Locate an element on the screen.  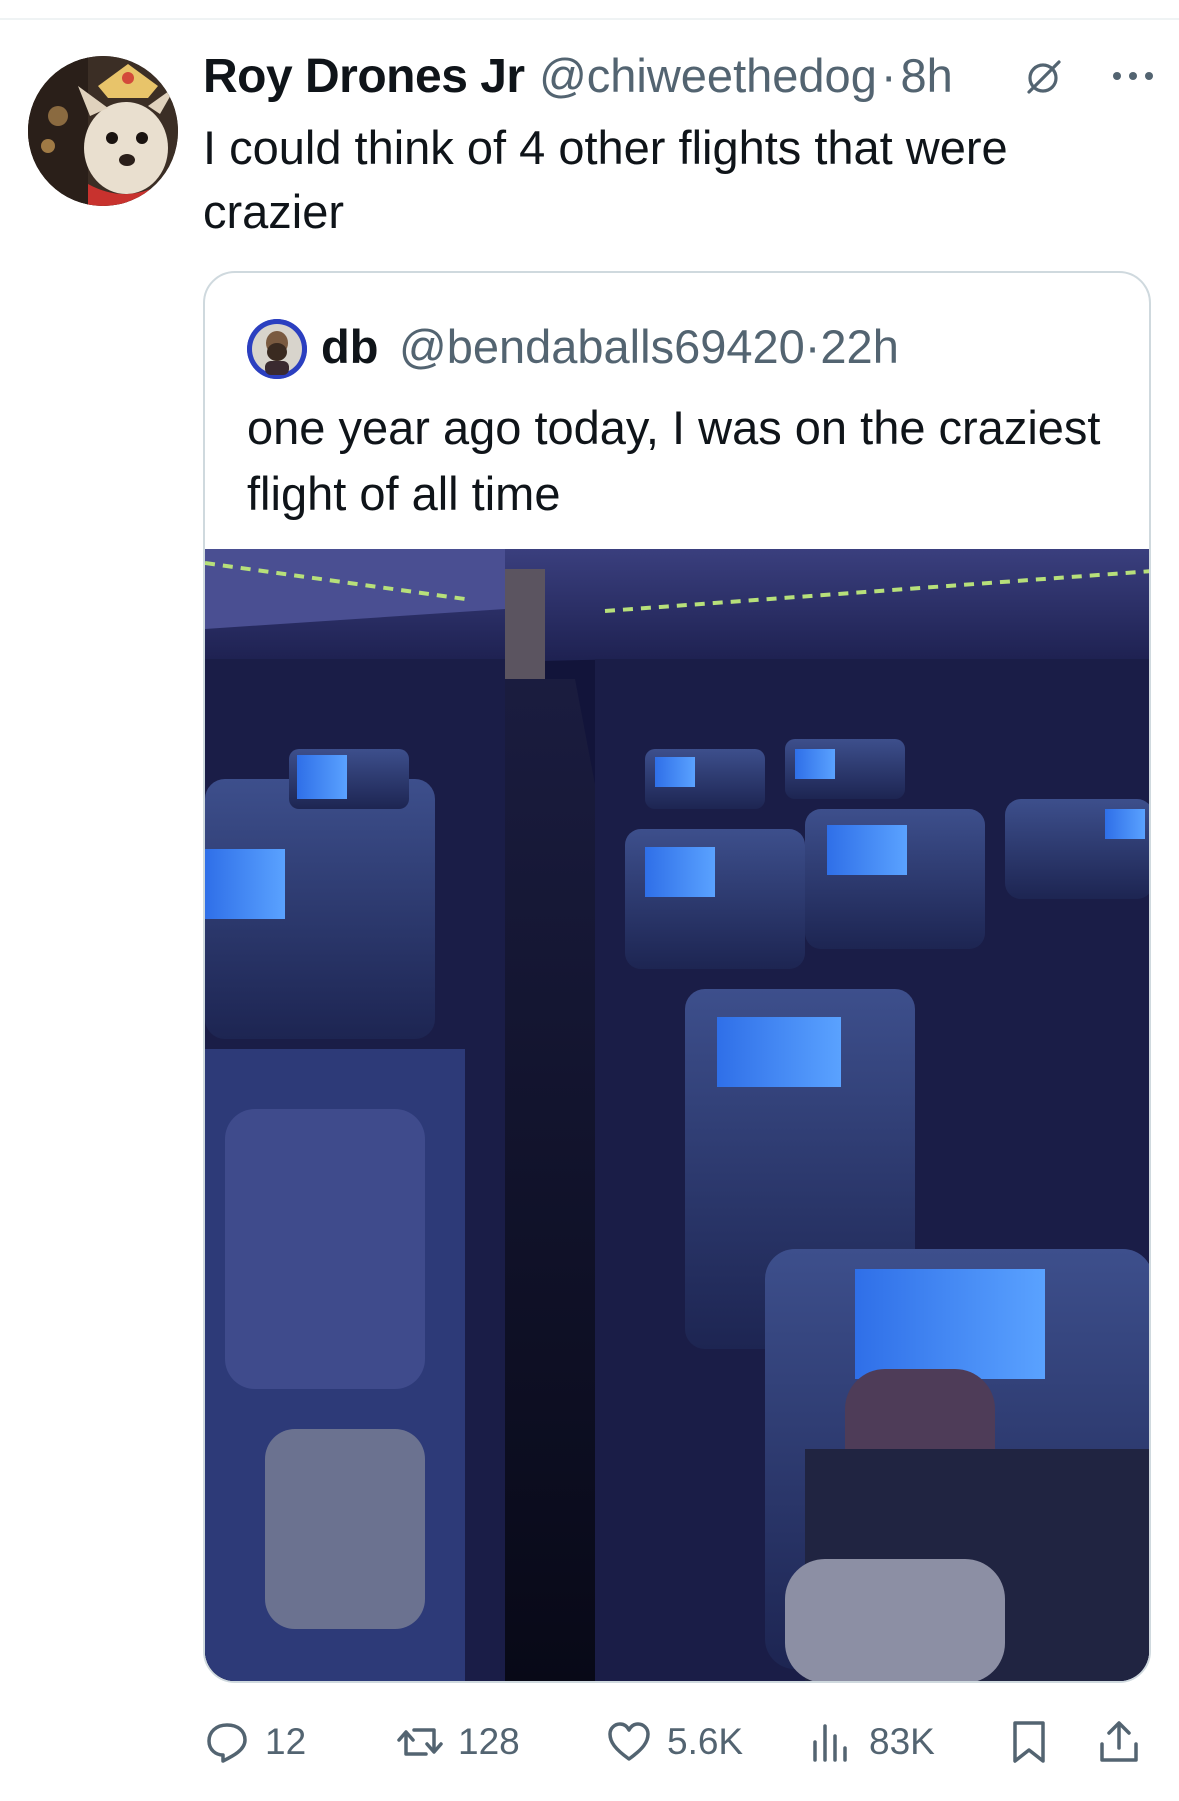
reply-icon is located at coordinates (227, 1743).